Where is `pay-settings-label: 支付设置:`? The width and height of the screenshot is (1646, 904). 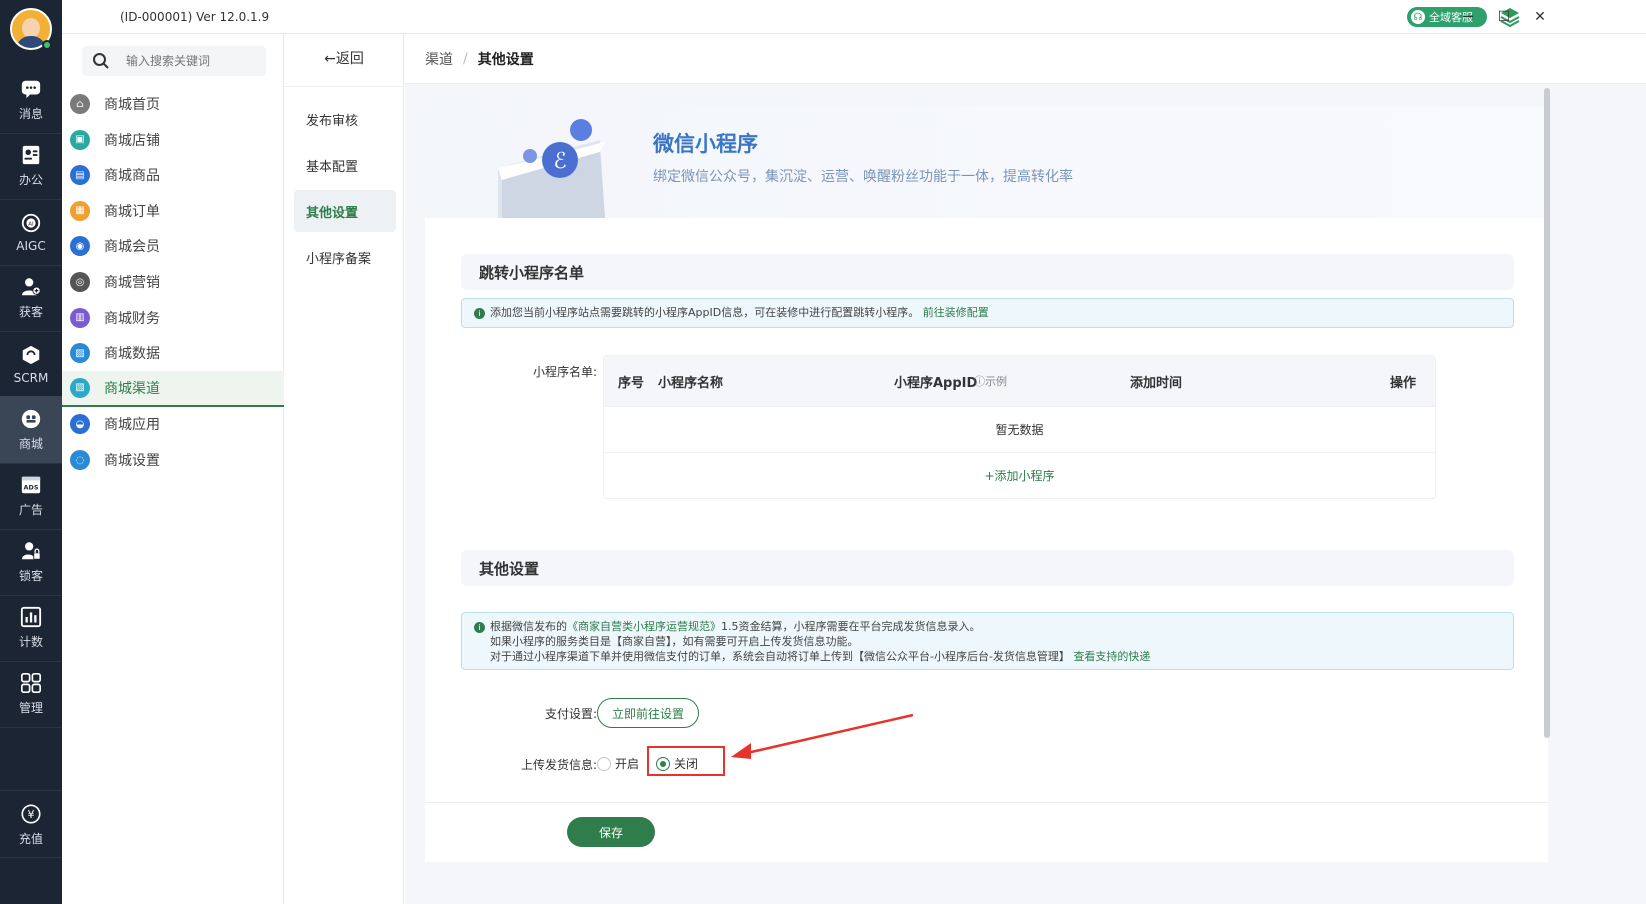 pay-settings-label: 支付设置: is located at coordinates (570, 714).